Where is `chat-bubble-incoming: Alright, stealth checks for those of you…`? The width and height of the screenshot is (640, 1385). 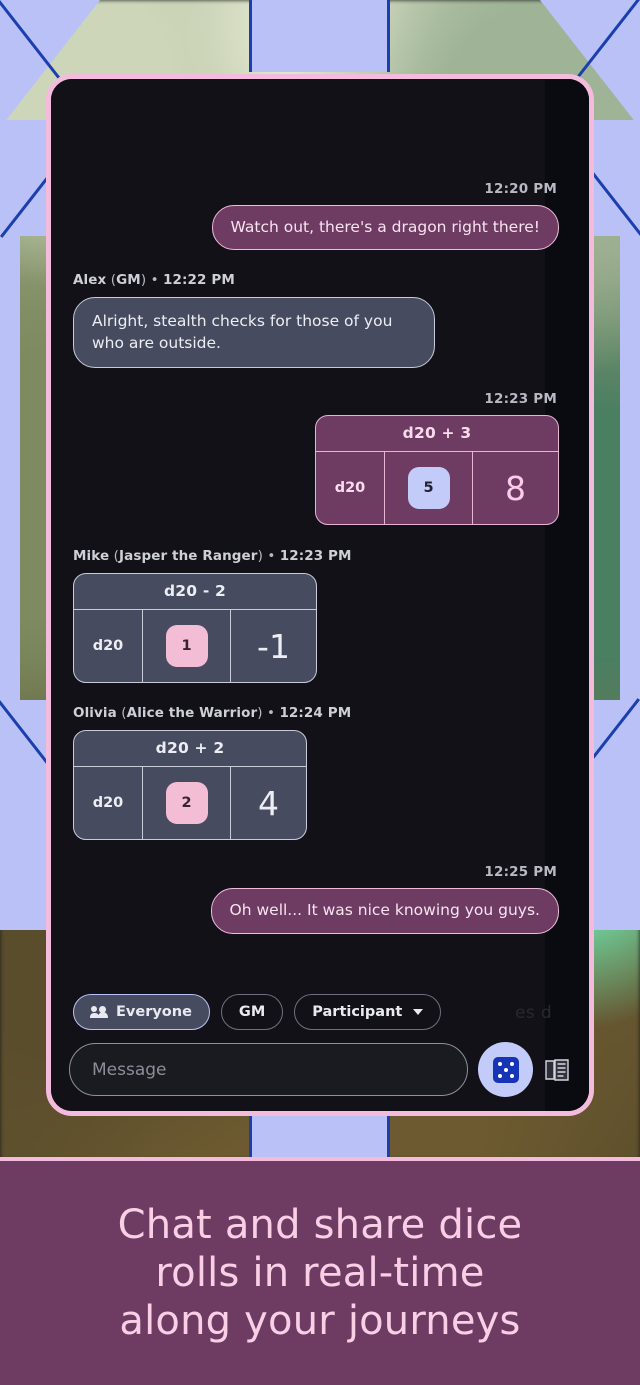
chat-bubble-incoming: Alright, stealth checks for those of you… is located at coordinates (254, 333).